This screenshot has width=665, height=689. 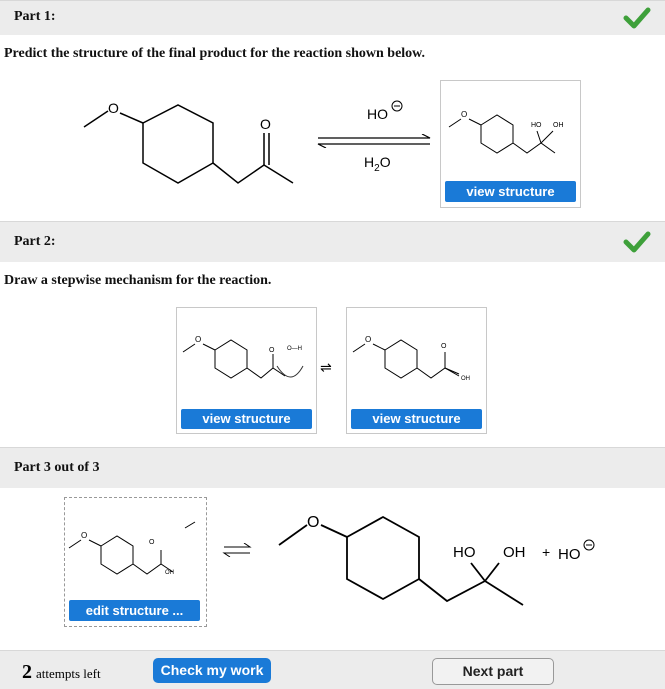 I want to click on attempts-left: 2 attempts left, so click(x=61, y=672).